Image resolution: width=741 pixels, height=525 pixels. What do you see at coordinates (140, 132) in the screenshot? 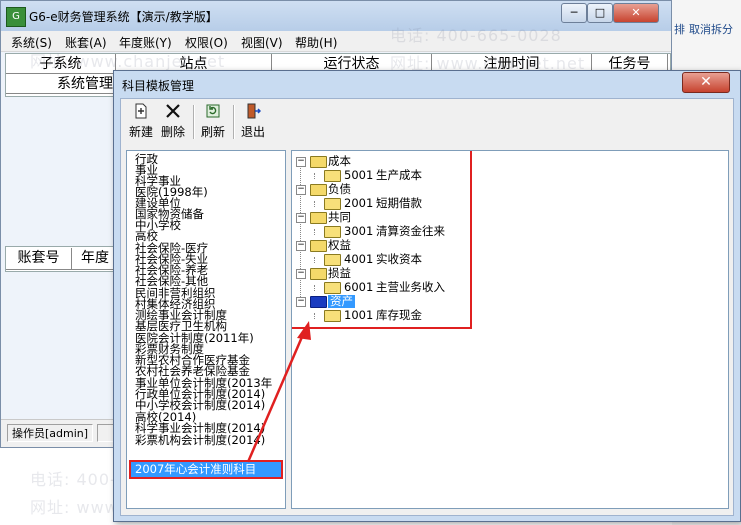
I see `new-button-label: 新建` at bounding box center [140, 132].